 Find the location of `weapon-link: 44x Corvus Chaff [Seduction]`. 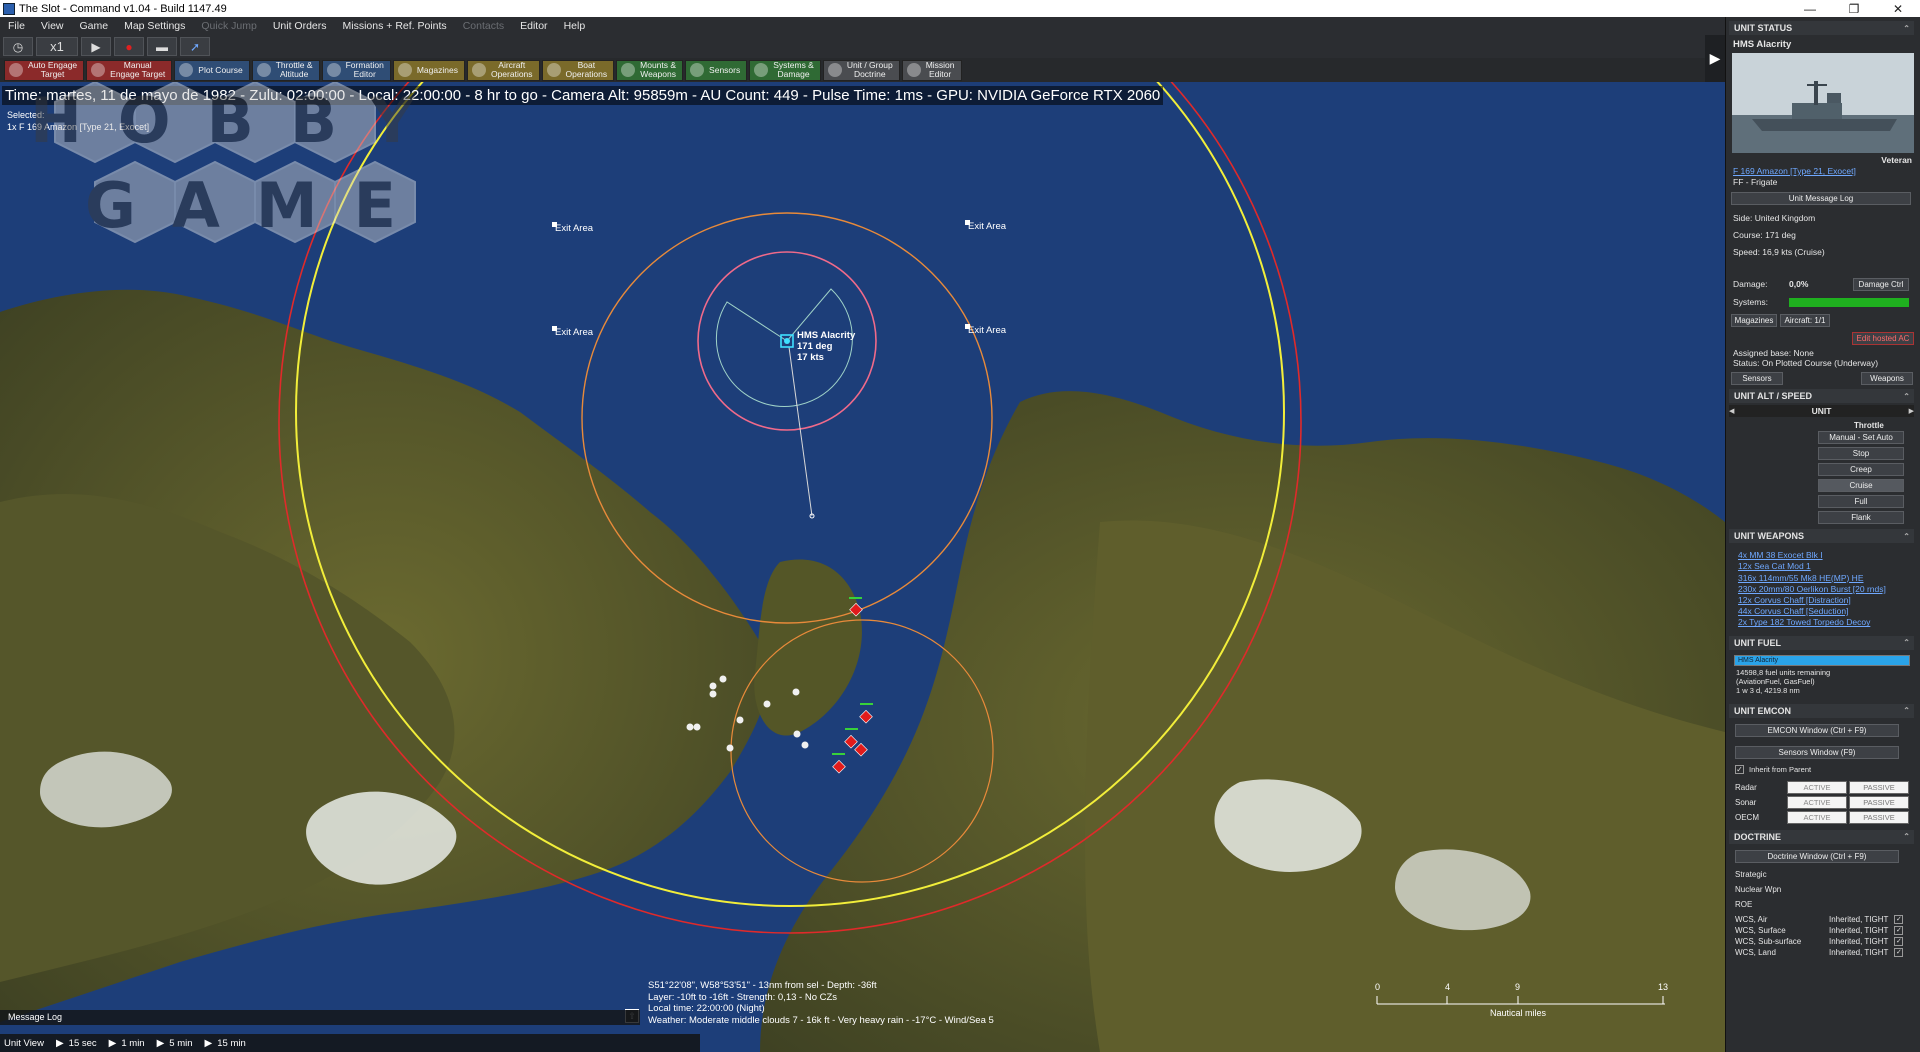

weapon-link: 44x Corvus Chaff [Seduction] is located at coordinates (1829, 611).